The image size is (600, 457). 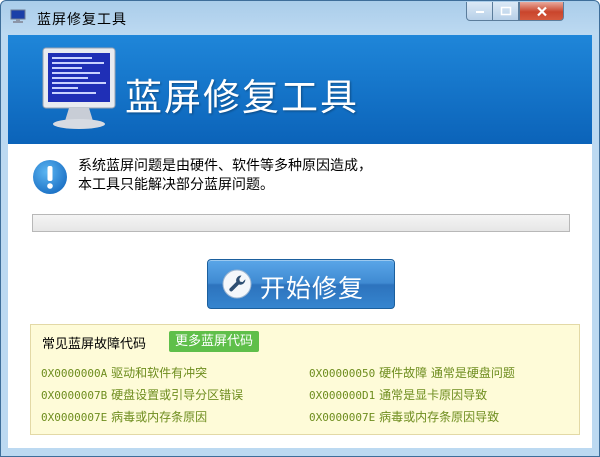 What do you see at coordinates (79, 88) in the screenshot?
I see `bsod-monitor-icon` at bounding box center [79, 88].